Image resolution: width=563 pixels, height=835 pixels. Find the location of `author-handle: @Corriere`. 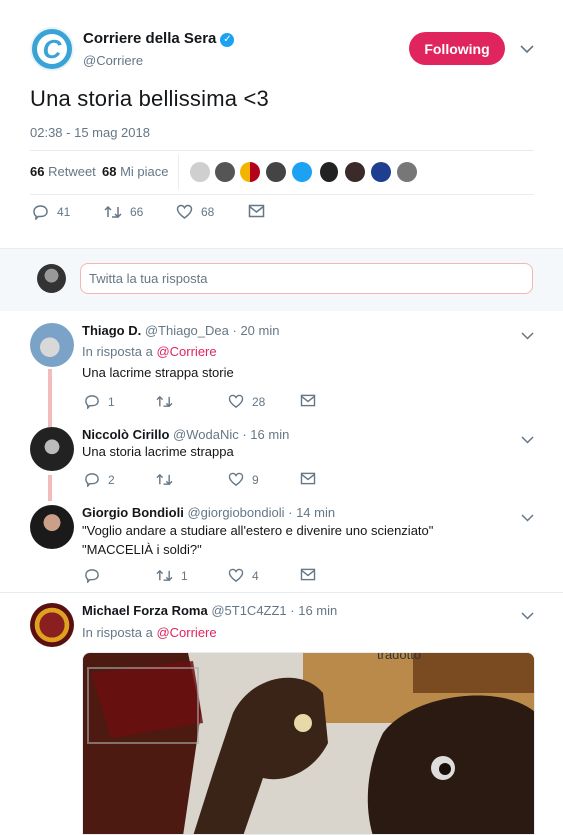

author-handle: @Corriere is located at coordinates (113, 60).